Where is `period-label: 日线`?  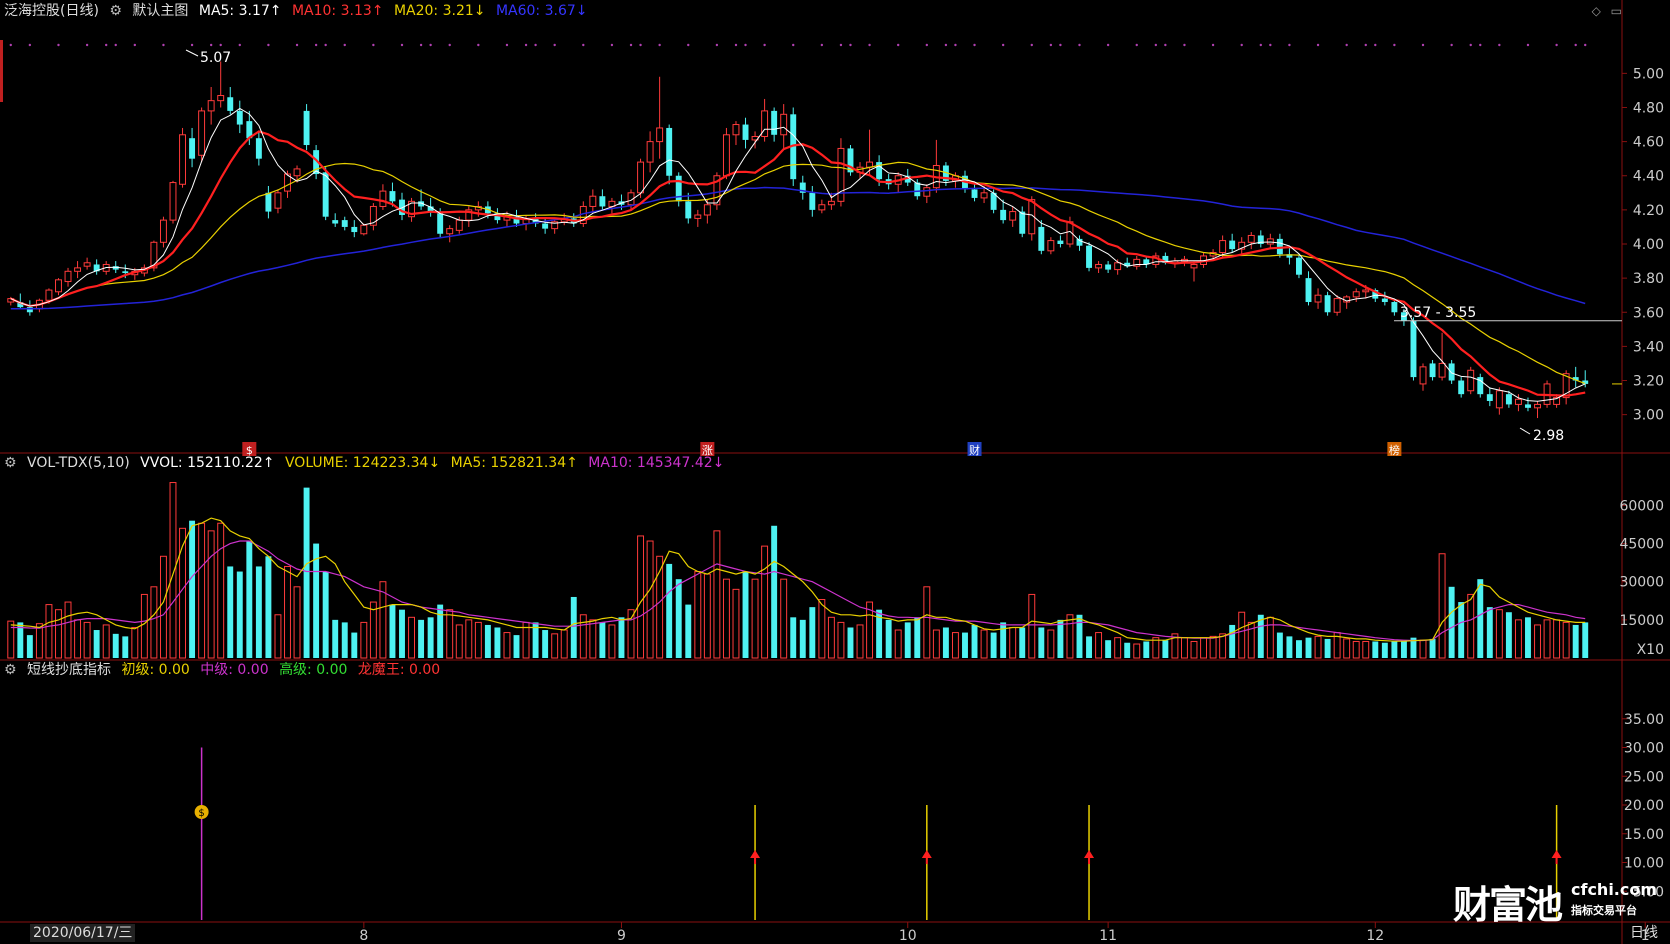
period-label: 日线 is located at coordinates (1644, 933).